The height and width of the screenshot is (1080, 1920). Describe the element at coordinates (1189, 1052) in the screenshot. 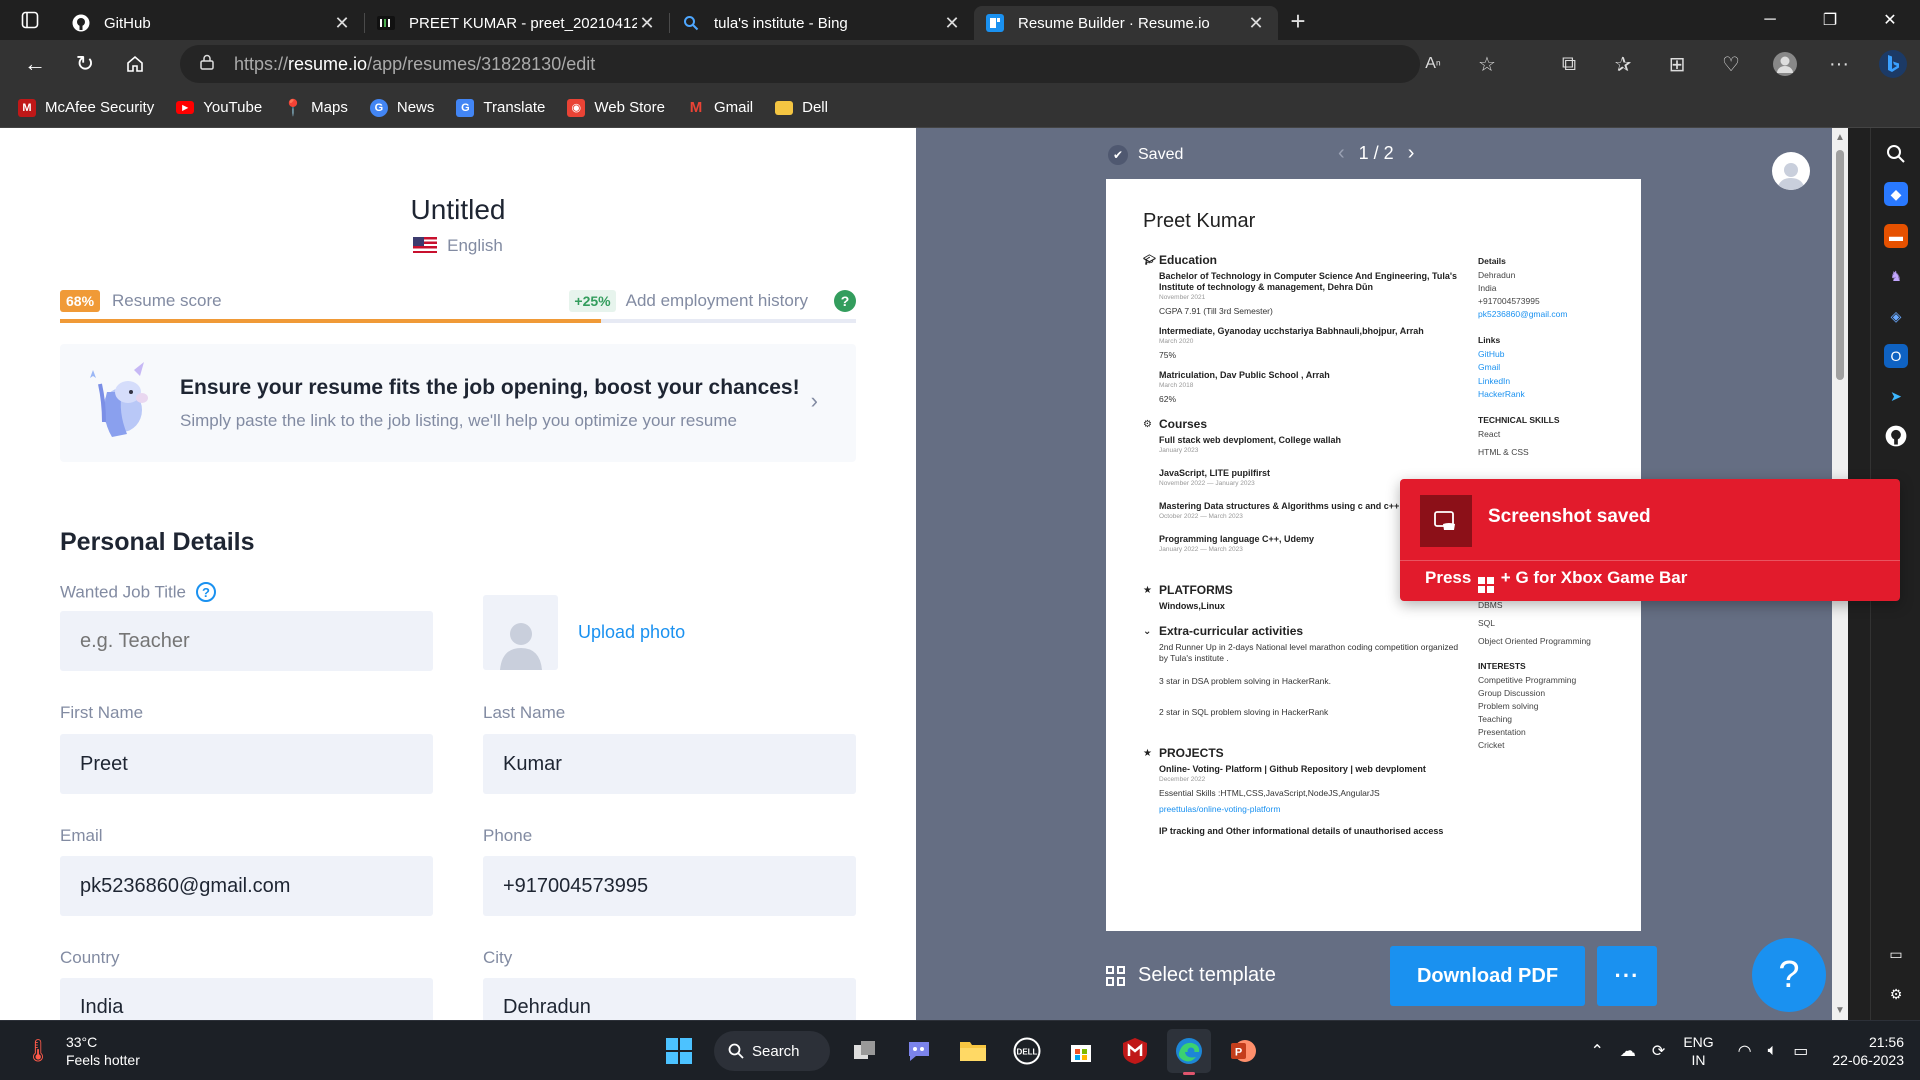

I see `edge-icon` at that location.